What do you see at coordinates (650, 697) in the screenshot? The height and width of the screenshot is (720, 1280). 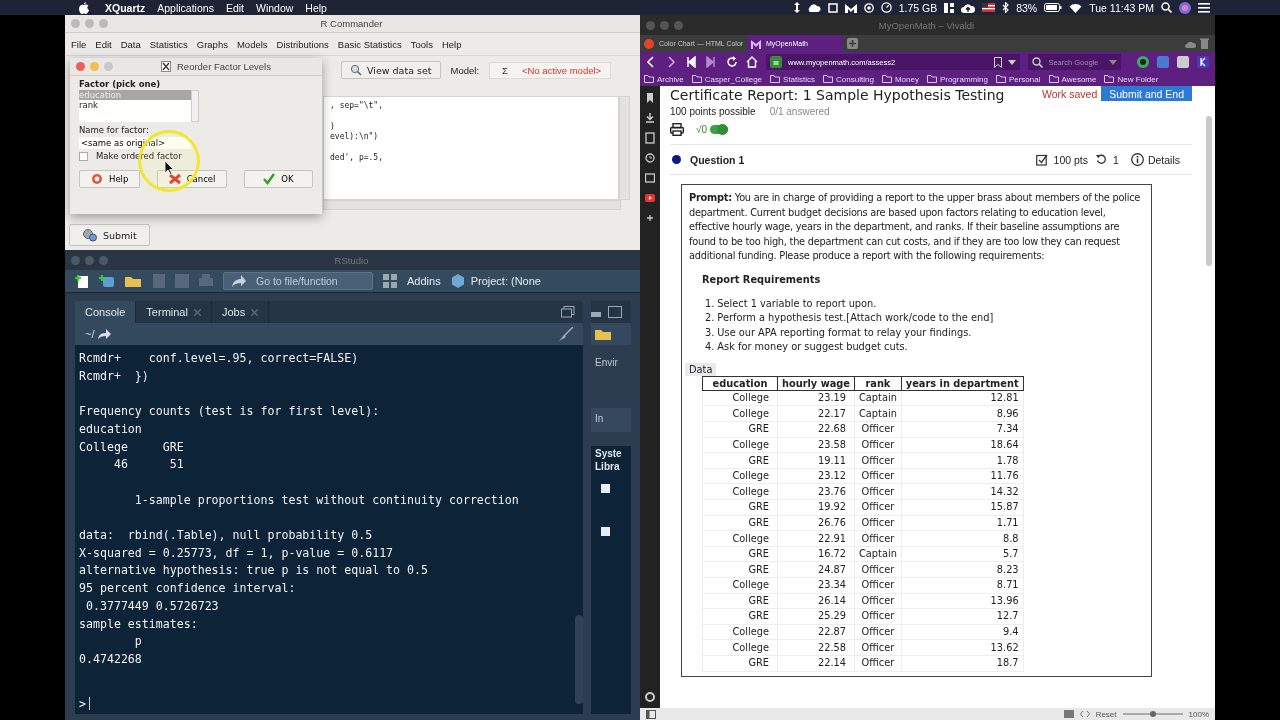 I see `settings-icon` at bounding box center [650, 697].